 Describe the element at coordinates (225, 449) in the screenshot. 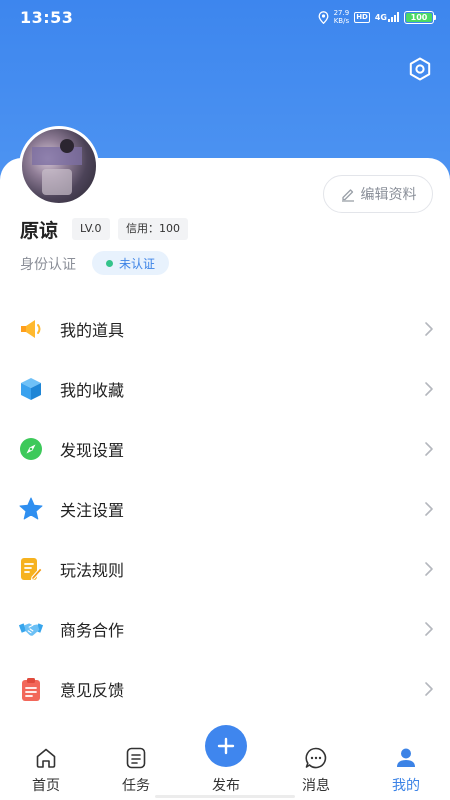

I see `menu-item-discover-settings: 发现设置` at that location.